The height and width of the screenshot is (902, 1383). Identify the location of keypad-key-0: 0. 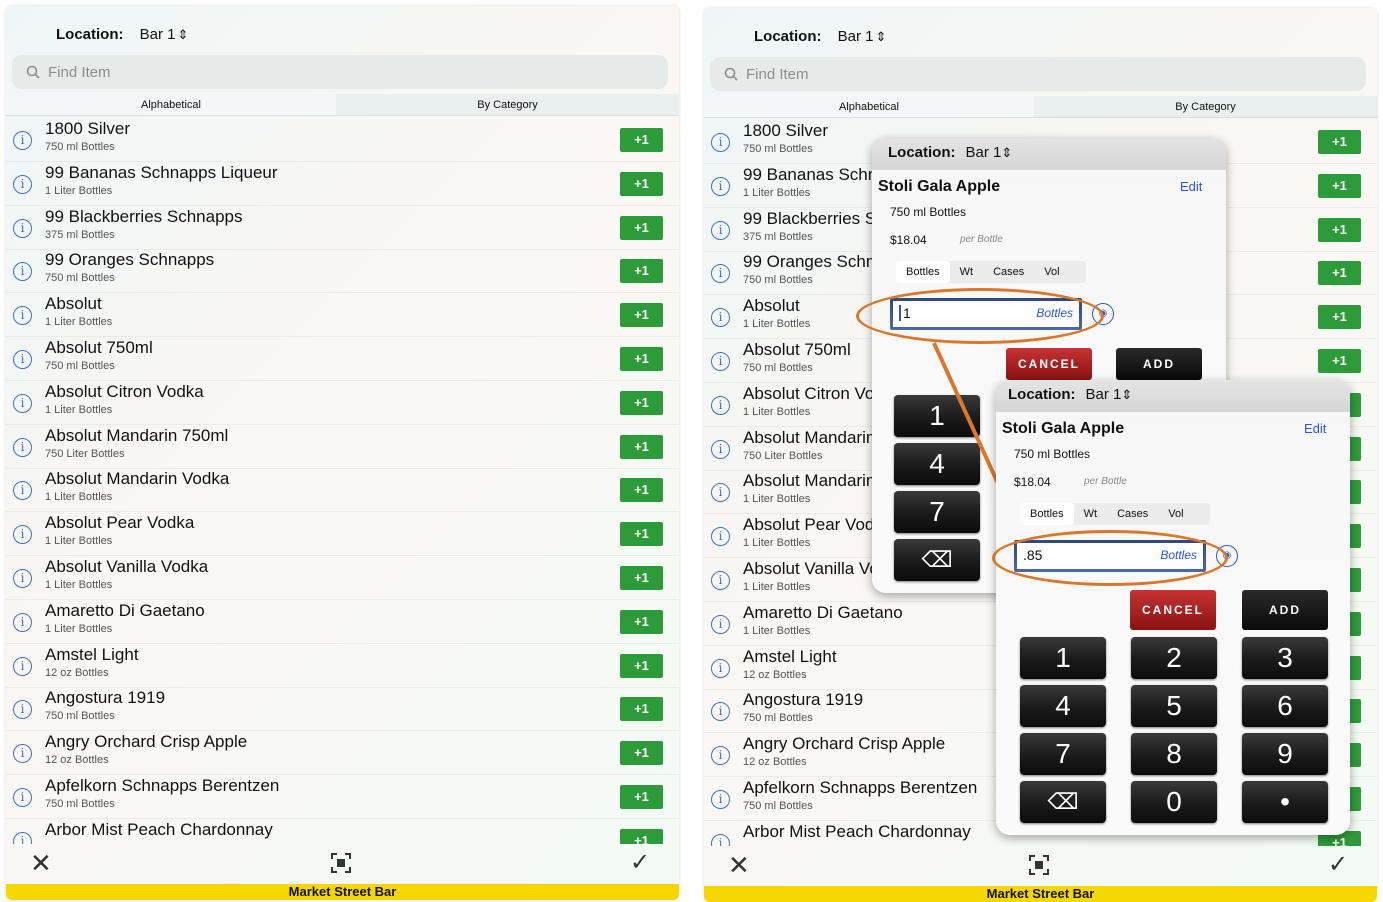
(1174, 802).